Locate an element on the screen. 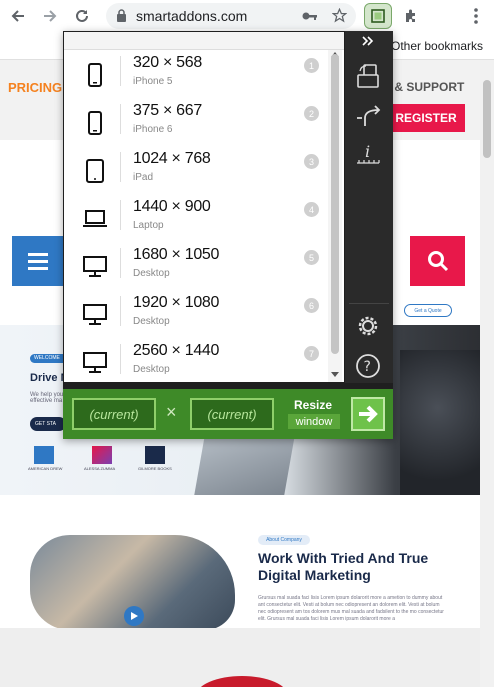 Image resolution: width=494 pixels, height=687 pixels. arrow-right-icon is located at coordinates (368, 414).